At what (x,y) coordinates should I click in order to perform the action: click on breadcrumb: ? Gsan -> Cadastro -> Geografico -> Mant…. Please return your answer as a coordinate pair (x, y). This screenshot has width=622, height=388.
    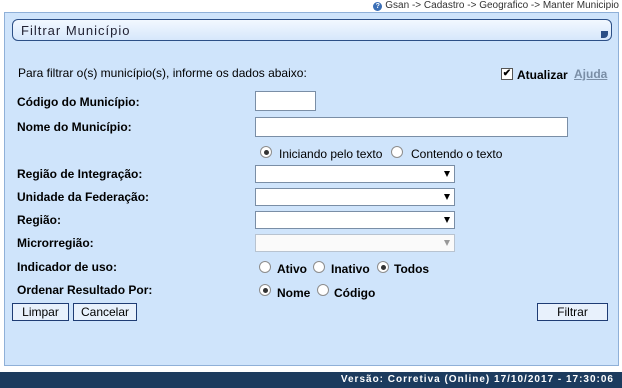
    Looking at the image, I should click on (496, 6).